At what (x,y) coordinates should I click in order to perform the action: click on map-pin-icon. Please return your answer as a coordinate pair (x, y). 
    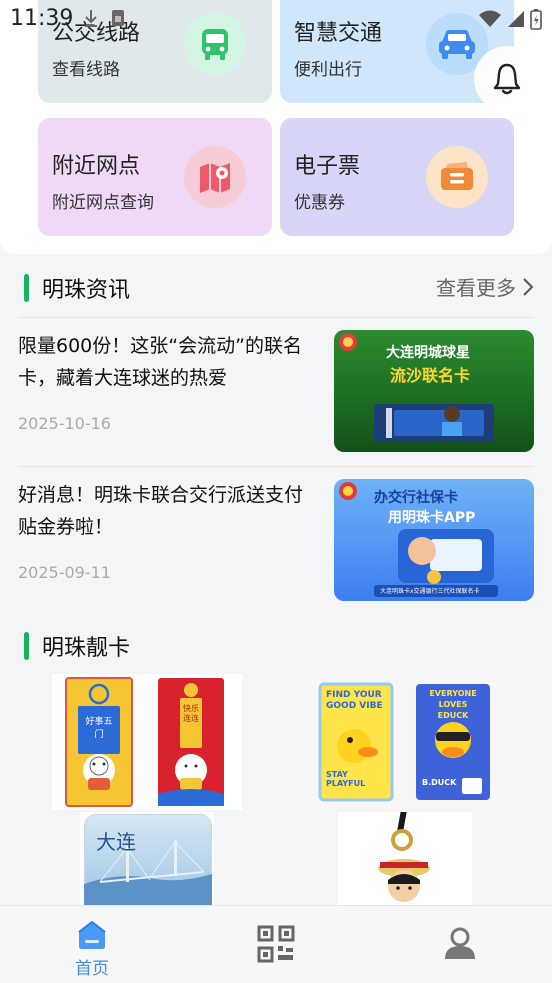
    Looking at the image, I should click on (215, 177).